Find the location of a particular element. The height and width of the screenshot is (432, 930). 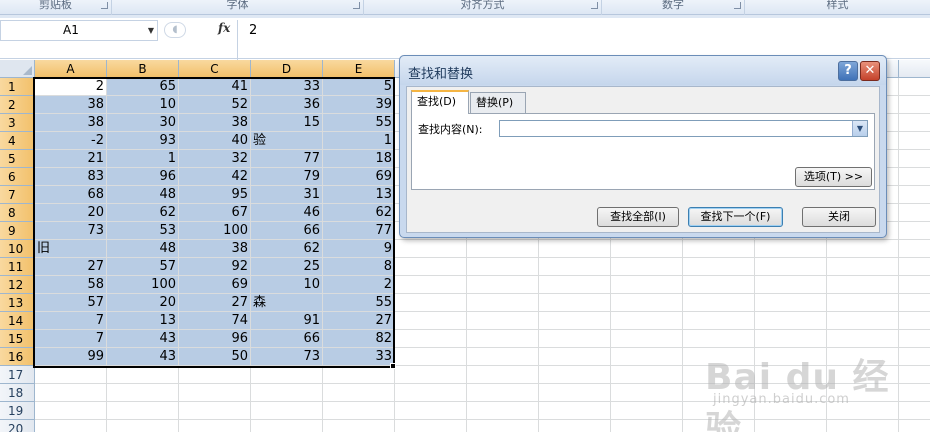

ribbon-group-label: 字体 is located at coordinates (237, 5).